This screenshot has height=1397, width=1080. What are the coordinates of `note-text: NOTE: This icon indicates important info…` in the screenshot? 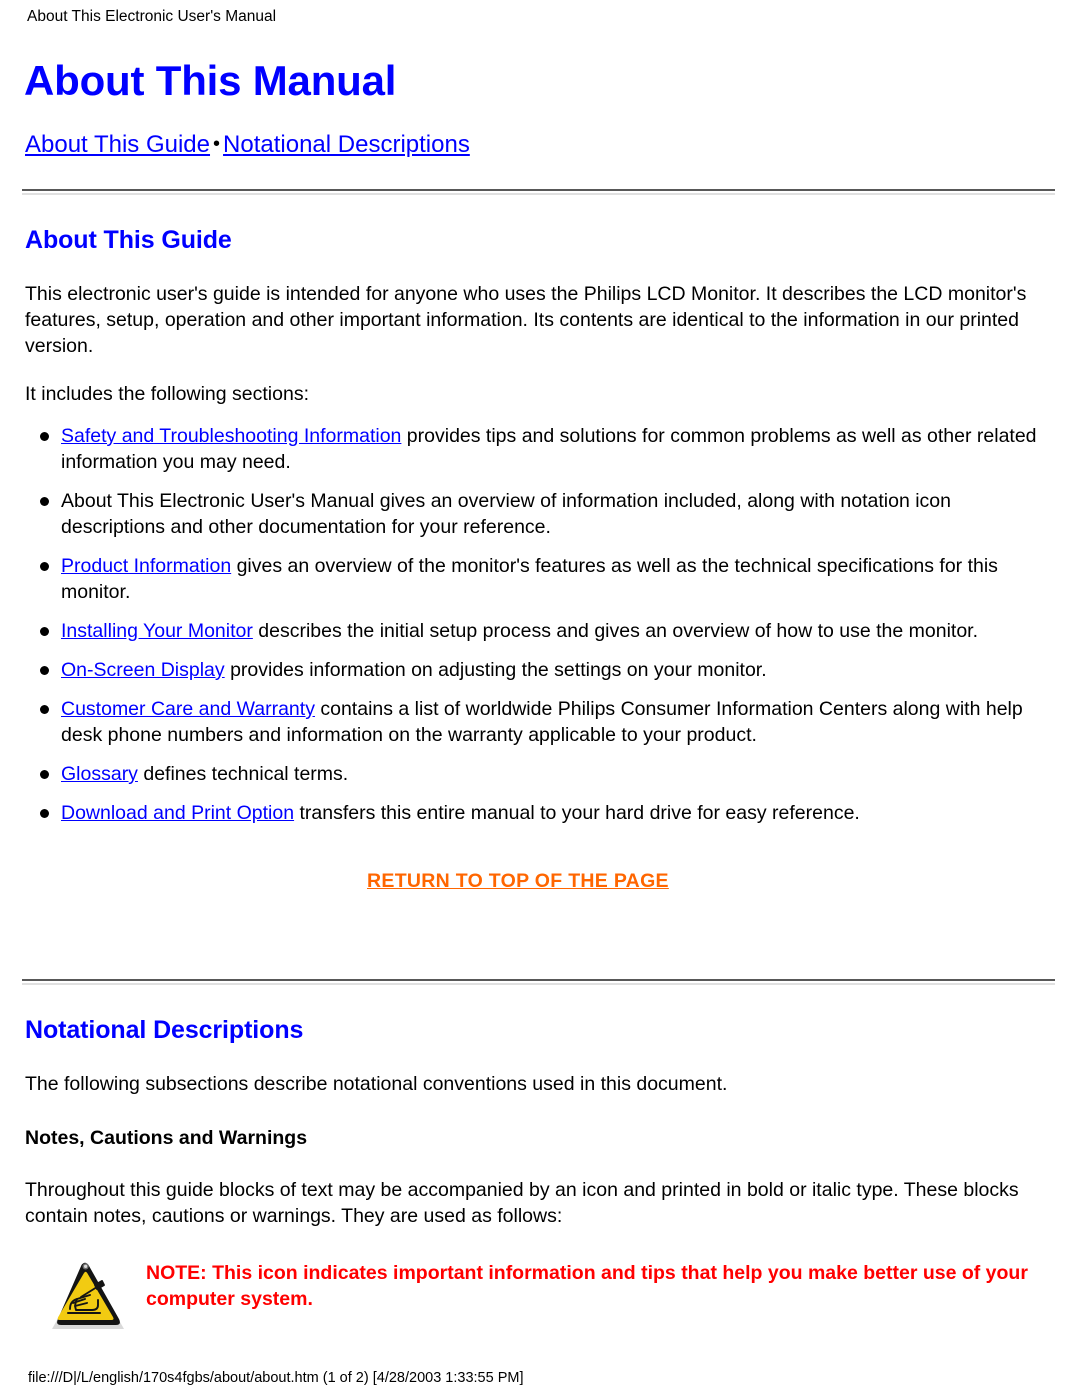 It's located at (587, 1286).